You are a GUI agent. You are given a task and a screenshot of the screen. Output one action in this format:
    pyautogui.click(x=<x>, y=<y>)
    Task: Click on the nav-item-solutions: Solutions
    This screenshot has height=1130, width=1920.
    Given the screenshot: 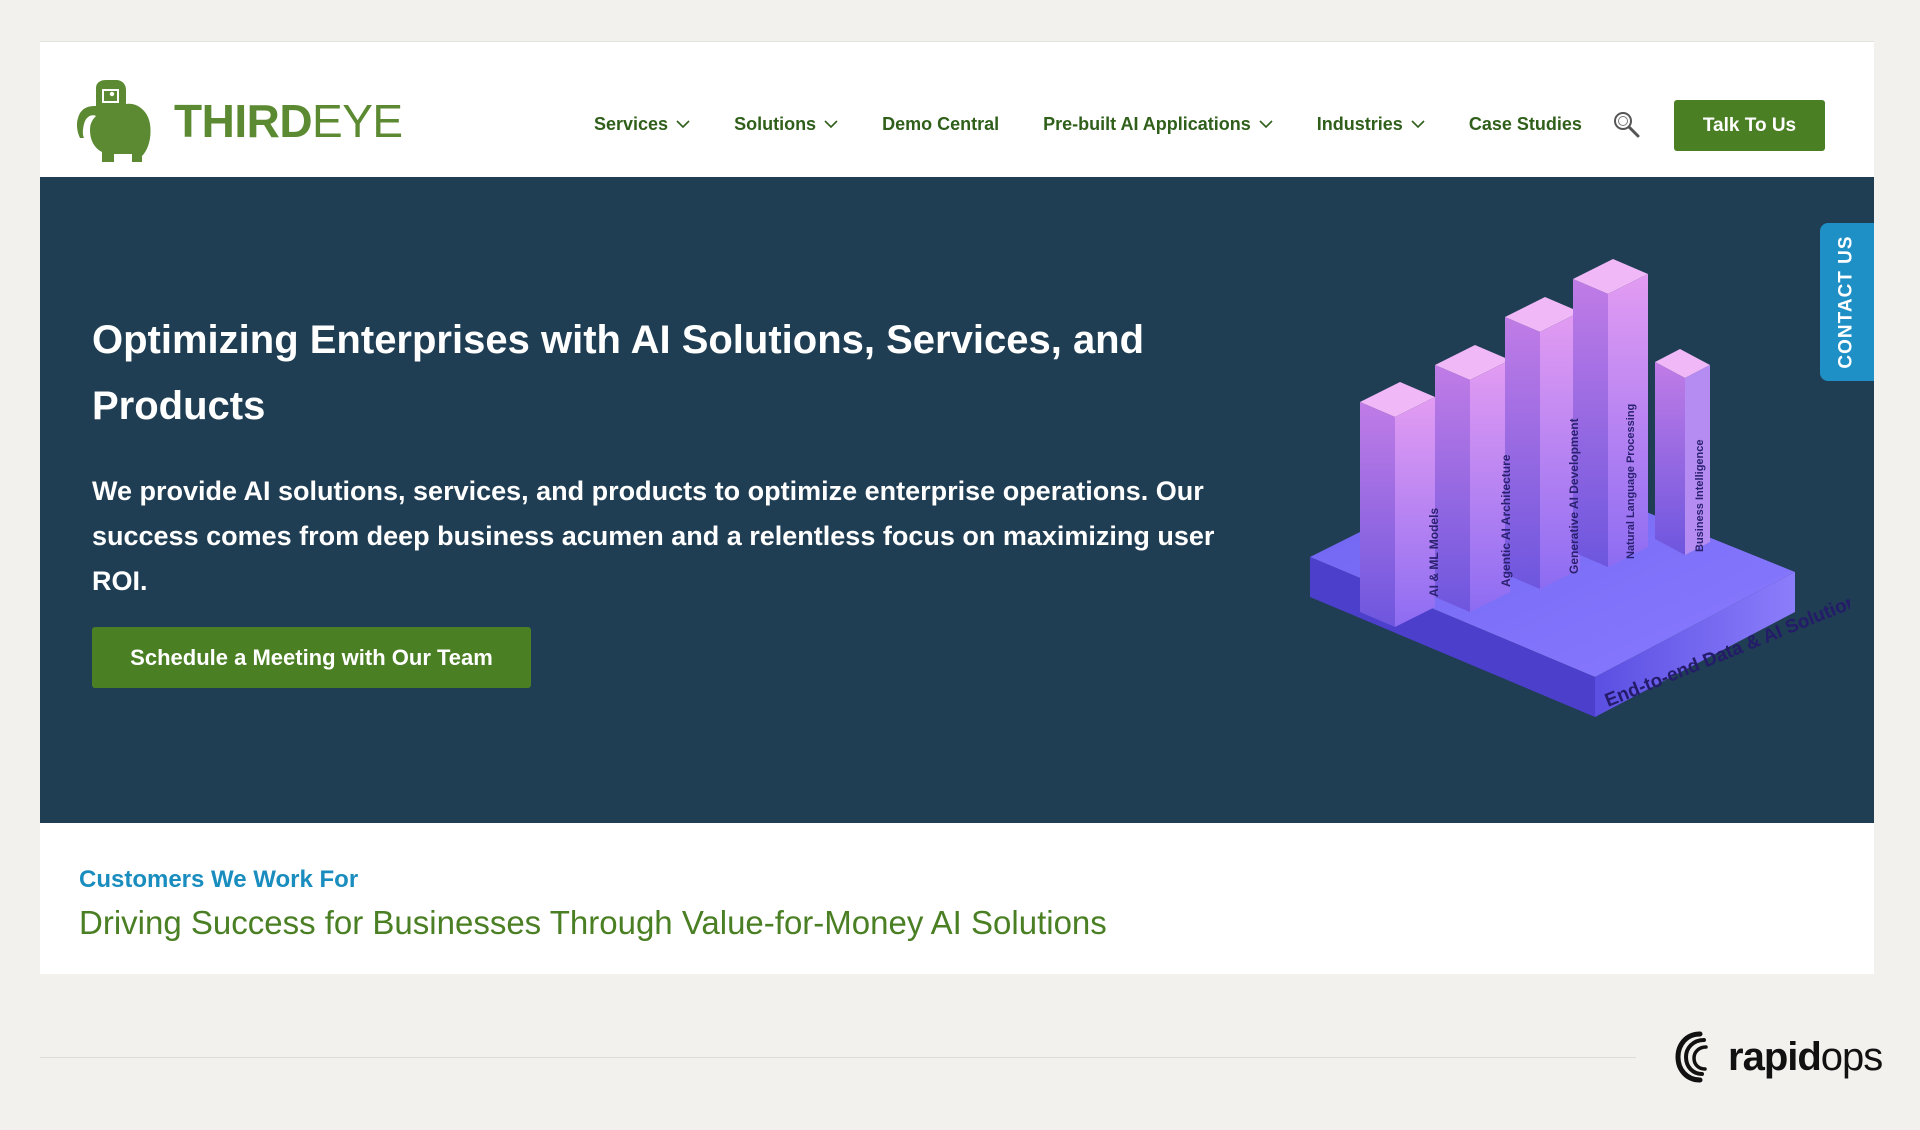 What is the action you would take?
    pyautogui.click(x=786, y=124)
    